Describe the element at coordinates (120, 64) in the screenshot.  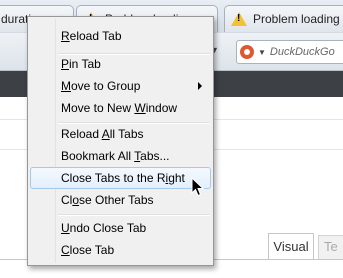
I see `menu-item-pin-tab: Pin Tab` at that location.